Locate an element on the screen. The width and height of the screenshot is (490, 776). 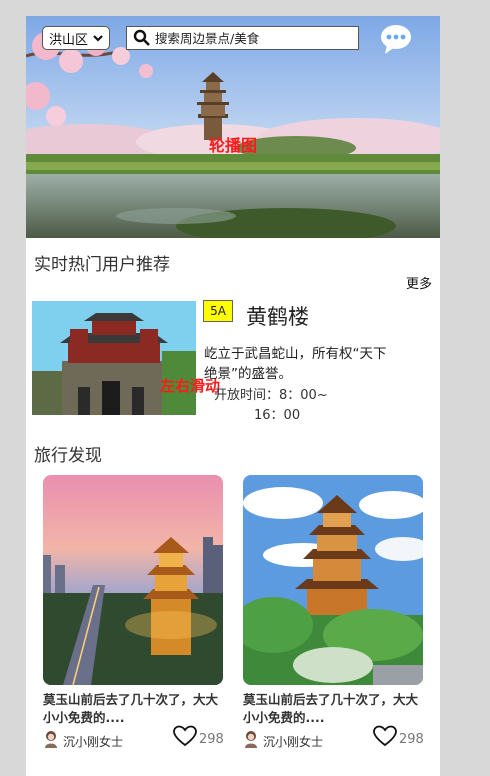
district-label: 洪山区 is located at coordinates (69, 40).